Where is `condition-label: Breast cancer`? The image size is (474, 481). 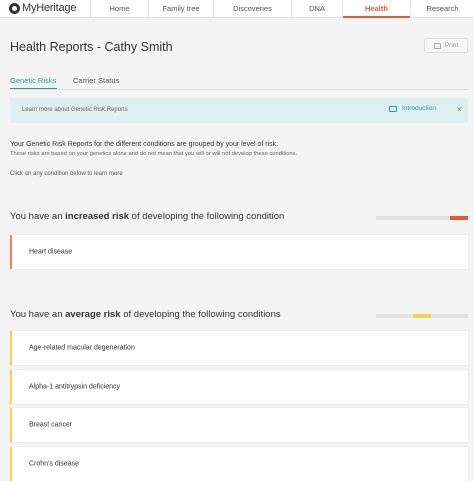
condition-label: Breast cancer is located at coordinates (51, 425).